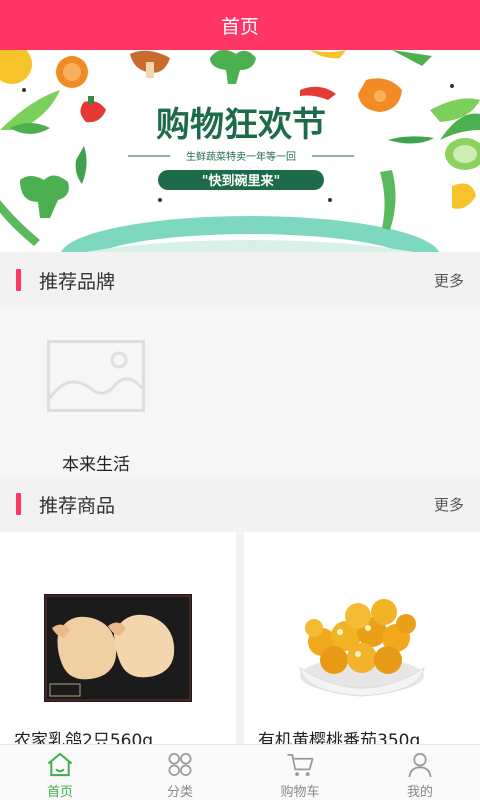  Describe the element at coordinates (96, 465) in the screenshot. I see `brand-name: 本来生活` at that location.